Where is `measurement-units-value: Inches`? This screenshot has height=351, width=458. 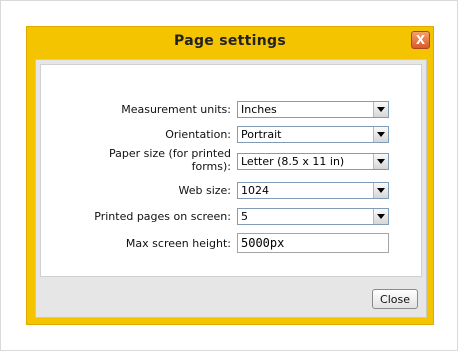 measurement-units-value: Inches is located at coordinates (259, 109).